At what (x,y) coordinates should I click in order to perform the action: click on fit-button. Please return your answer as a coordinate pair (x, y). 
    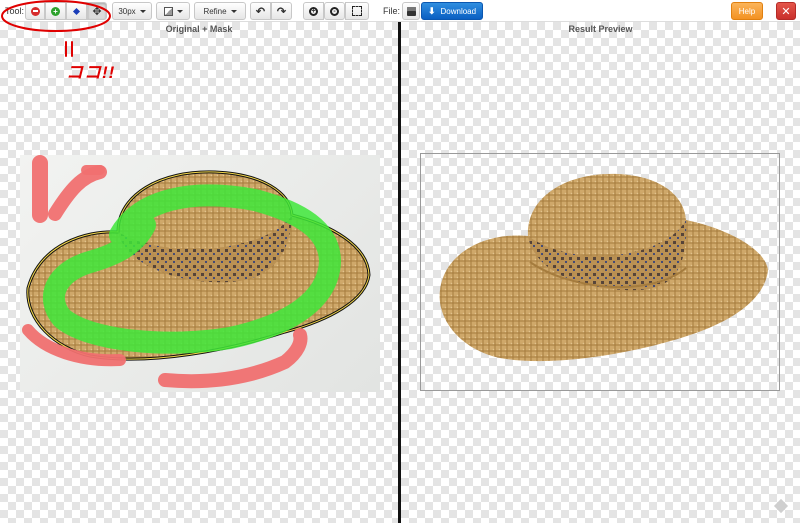
    Looking at the image, I should click on (357, 11).